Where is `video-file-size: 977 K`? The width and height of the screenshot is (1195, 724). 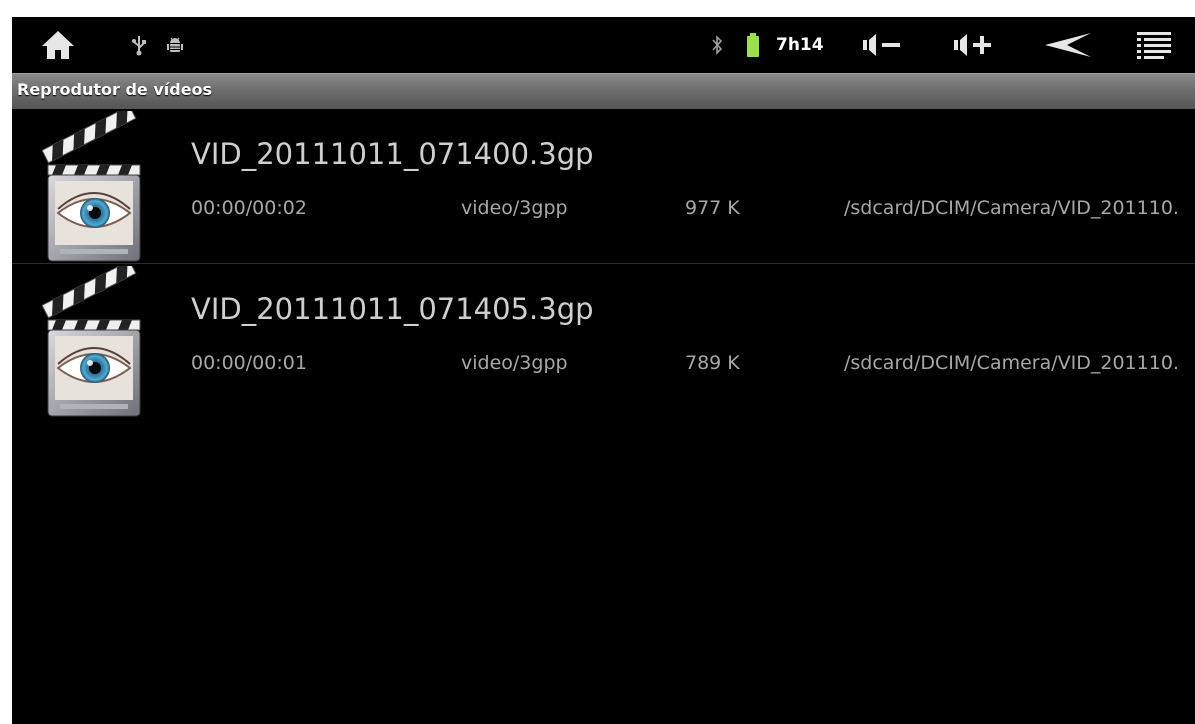 video-file-size: 977 K is located at coordinates (712, 208).